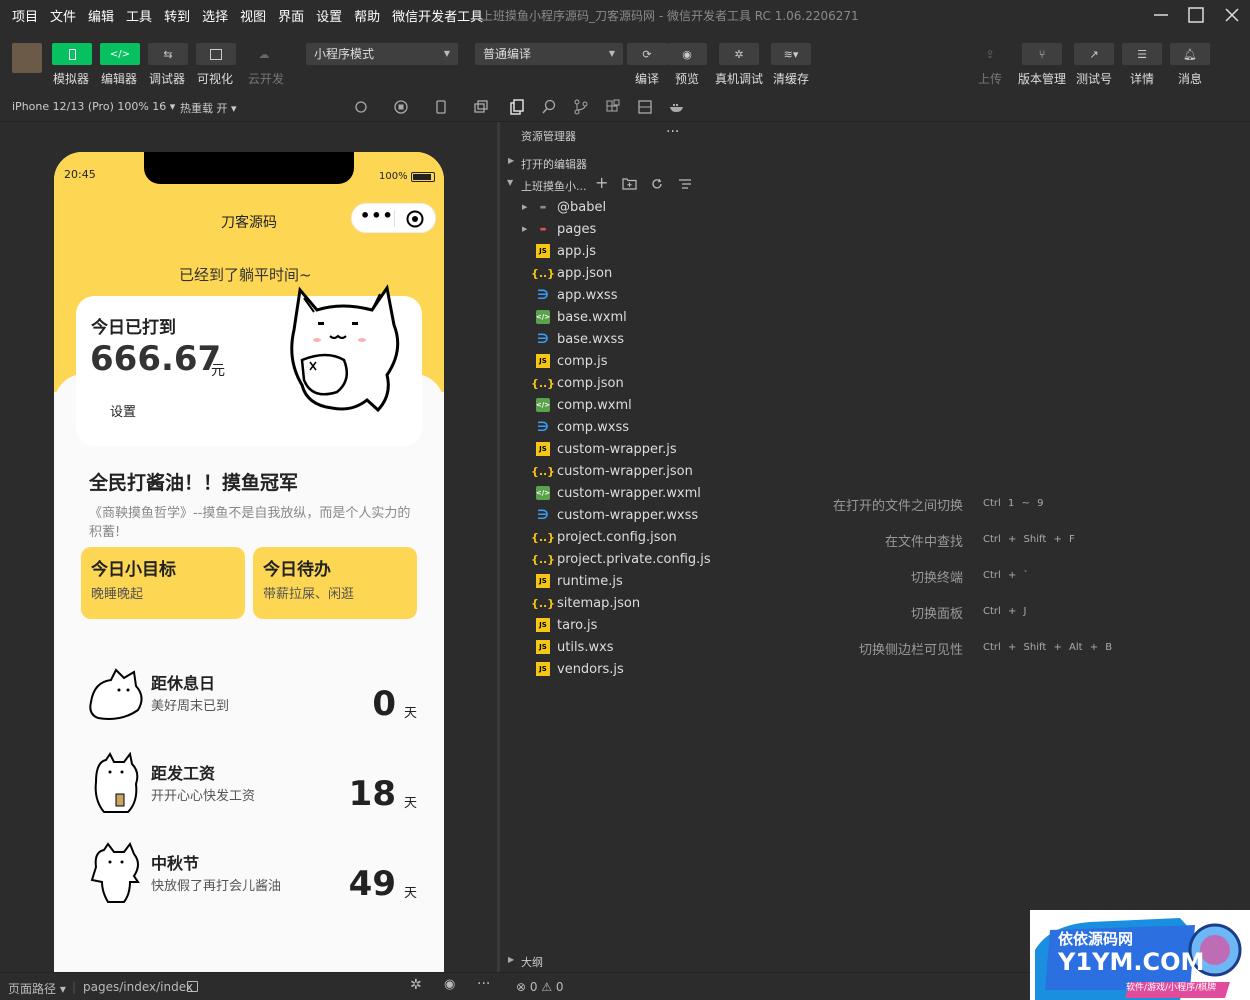 Image resolution: width=1250 pixels, height=1000 pixels. I want to click on new-file-icon: +, so click(601, 182).